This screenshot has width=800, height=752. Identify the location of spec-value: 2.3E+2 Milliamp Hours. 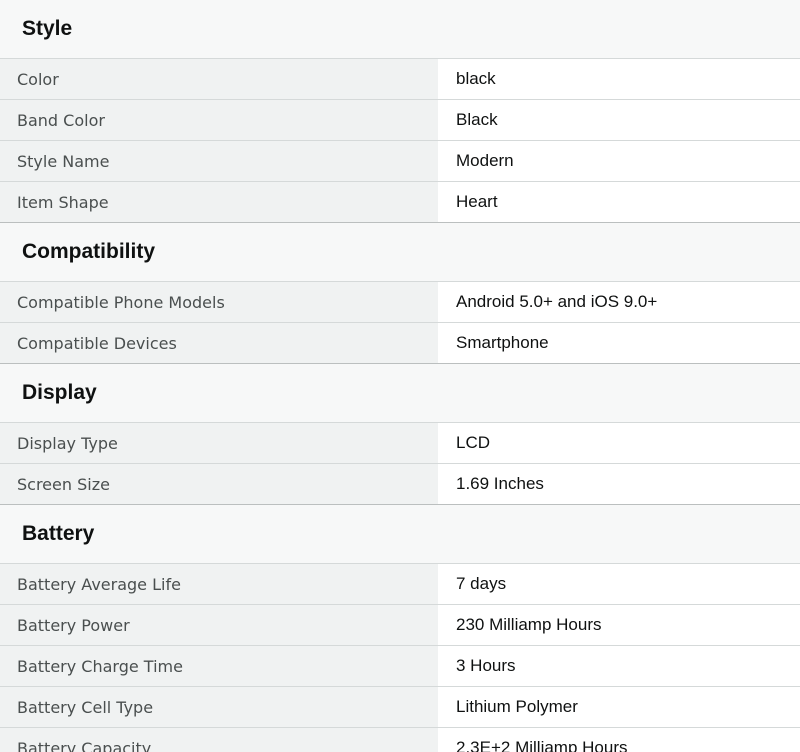
(619, 740).